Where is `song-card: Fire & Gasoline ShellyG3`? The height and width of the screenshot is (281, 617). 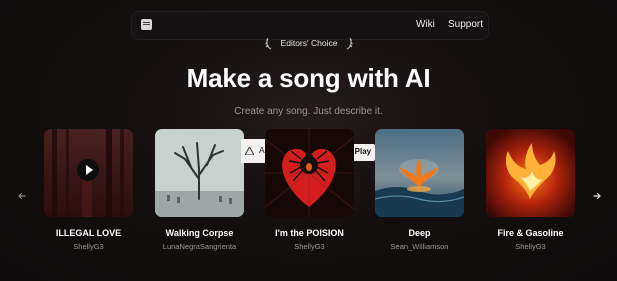
song-card: Fire & Gasoline ShellyG3 is located at coordinates (530, 190).